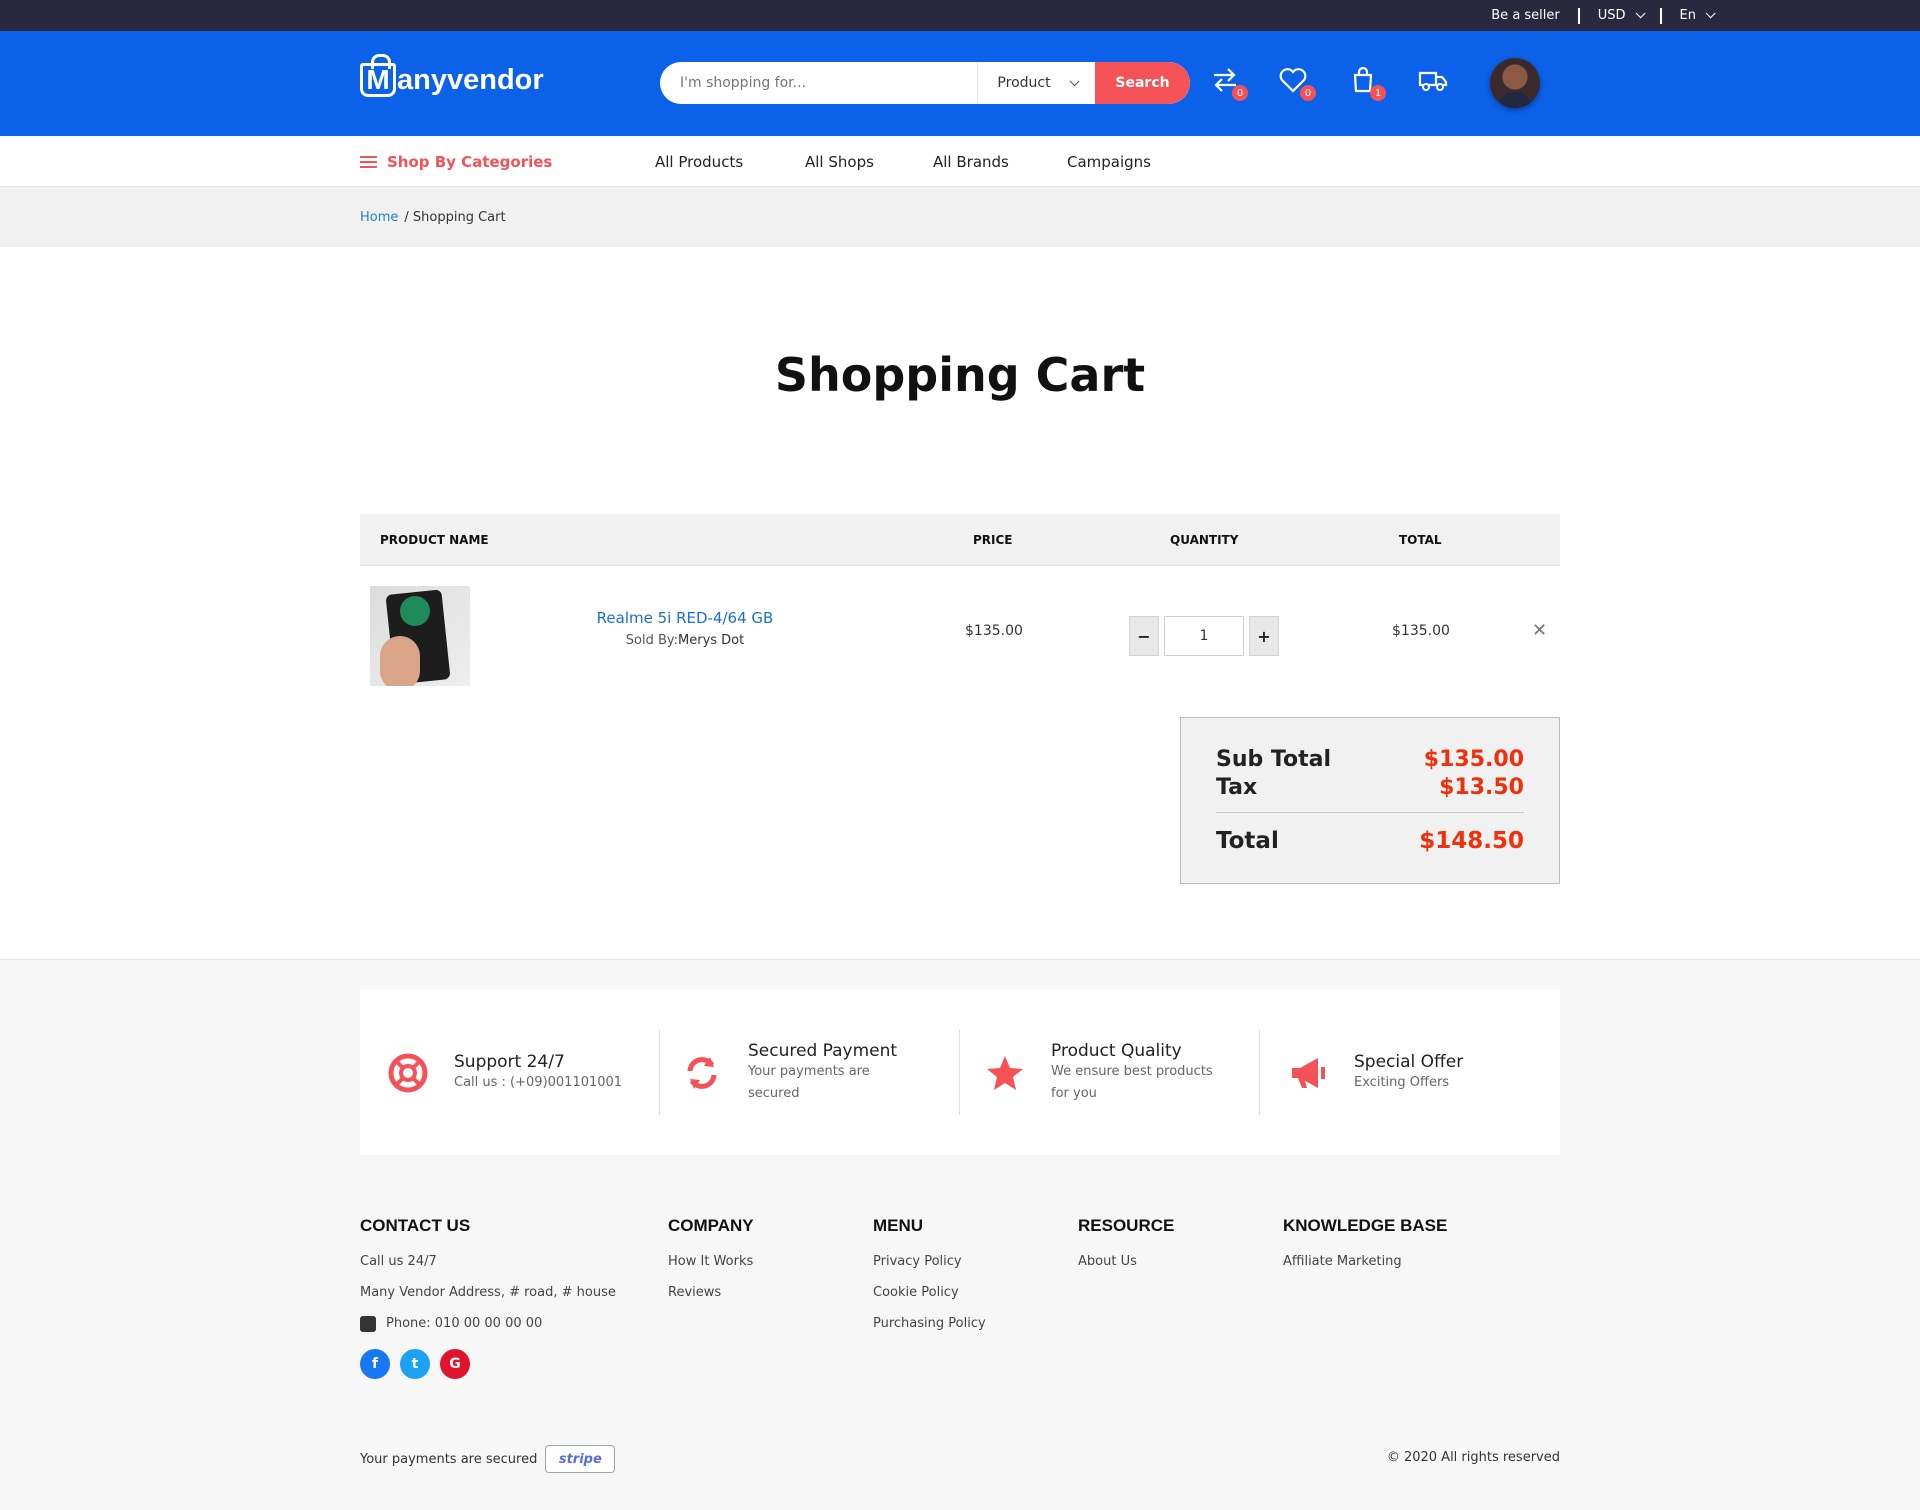 This screenshot has width=1920, height=1510. What do you see at coordinates (1378, 93) in the screenshot?
I see `cart-count-badge: 1` at bounding box center [1378, 93].